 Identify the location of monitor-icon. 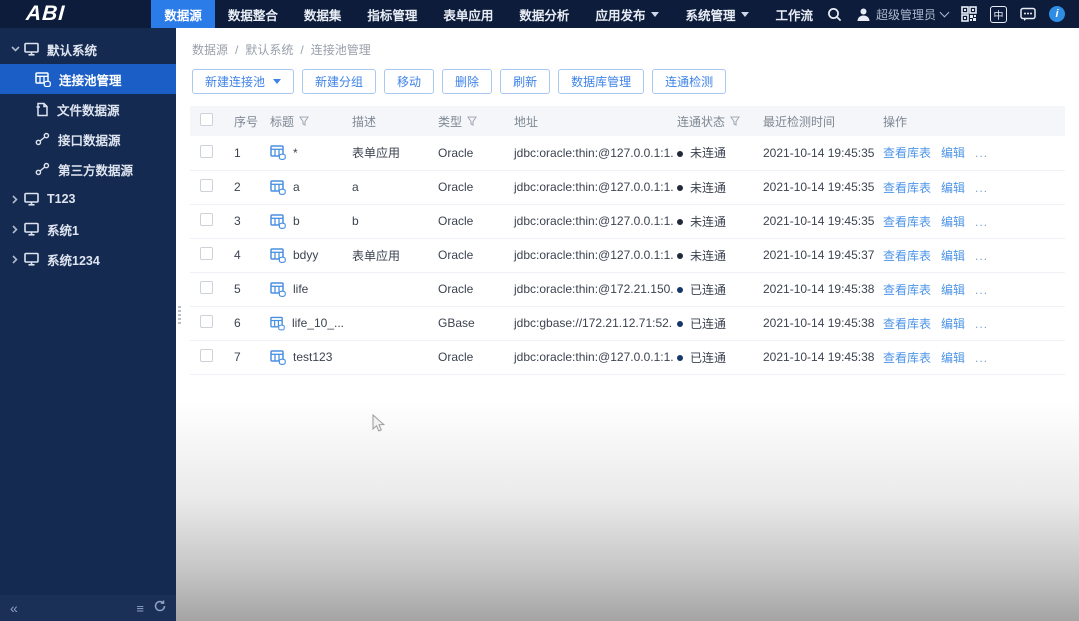
(31, 229).